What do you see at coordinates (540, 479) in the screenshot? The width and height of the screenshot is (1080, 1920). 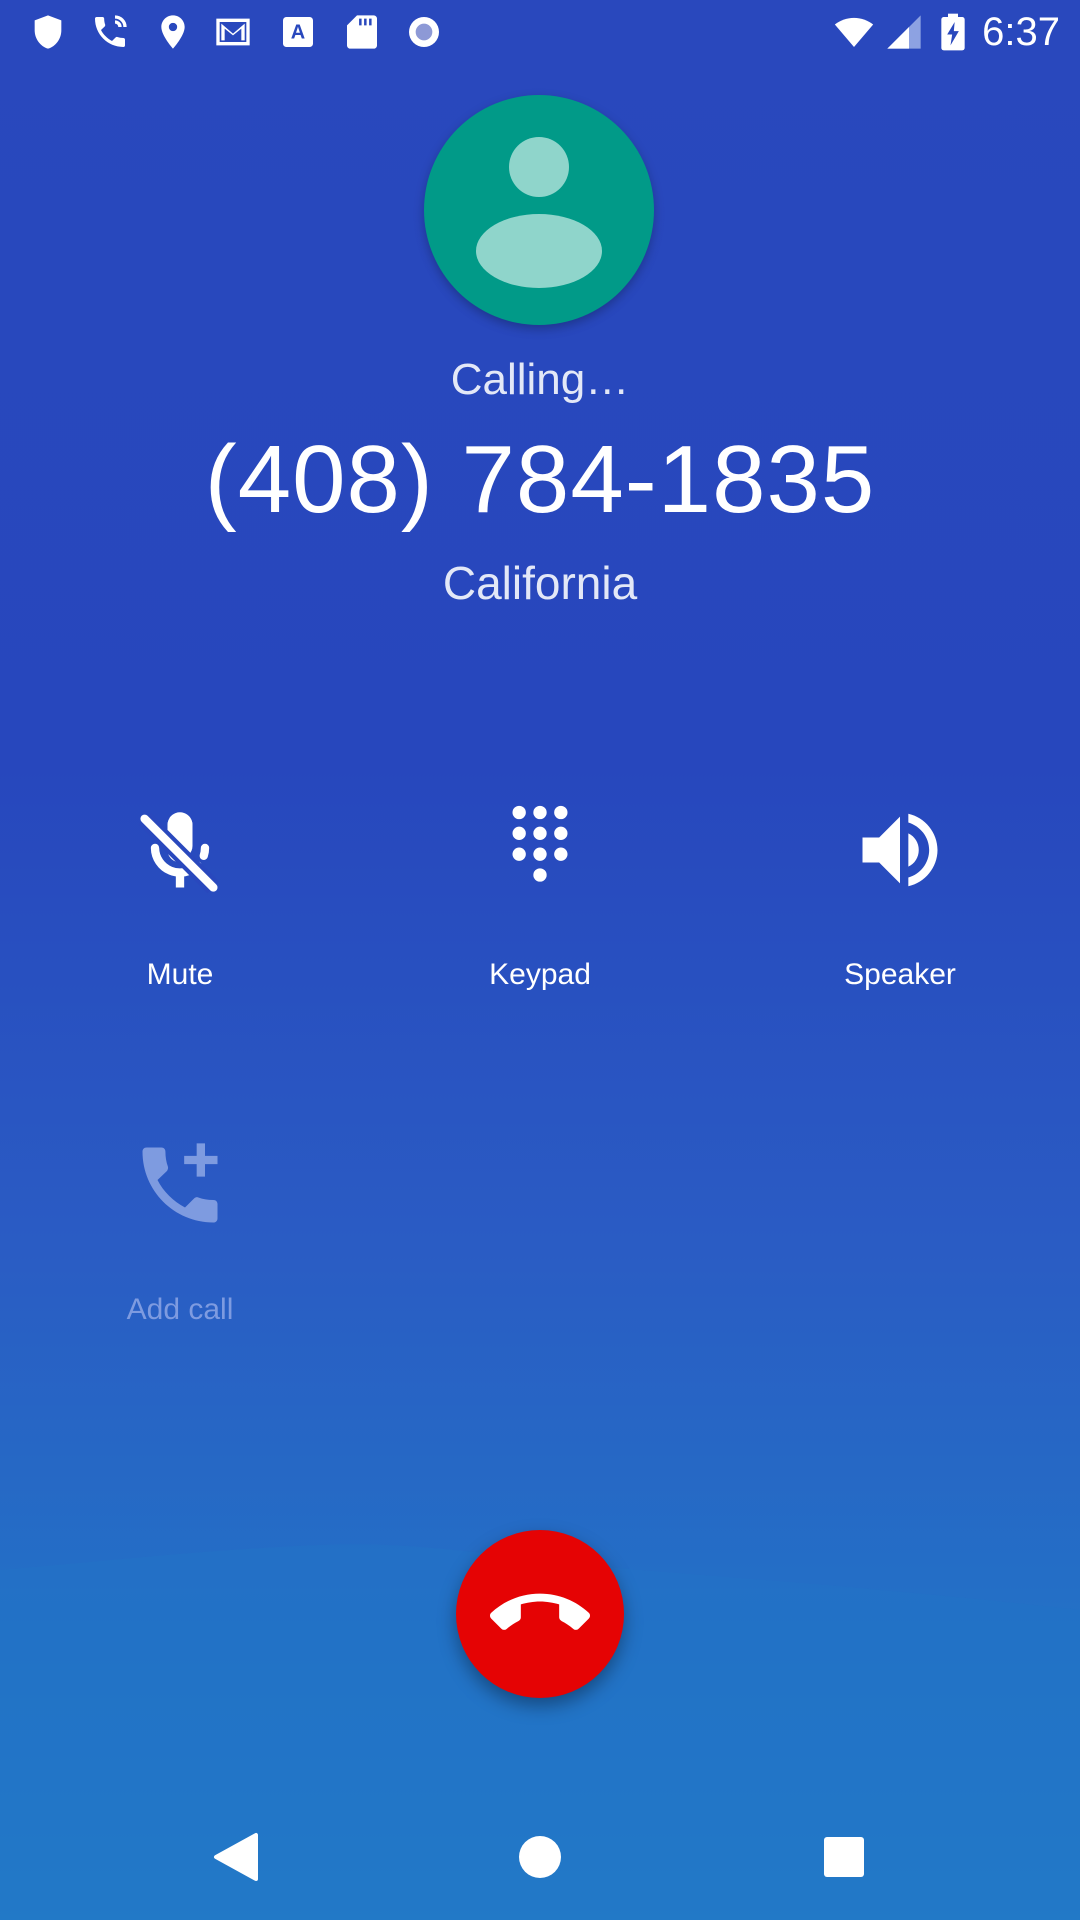 I see `phone-number: (408) 784-1835` at bounding box center [540, 479].